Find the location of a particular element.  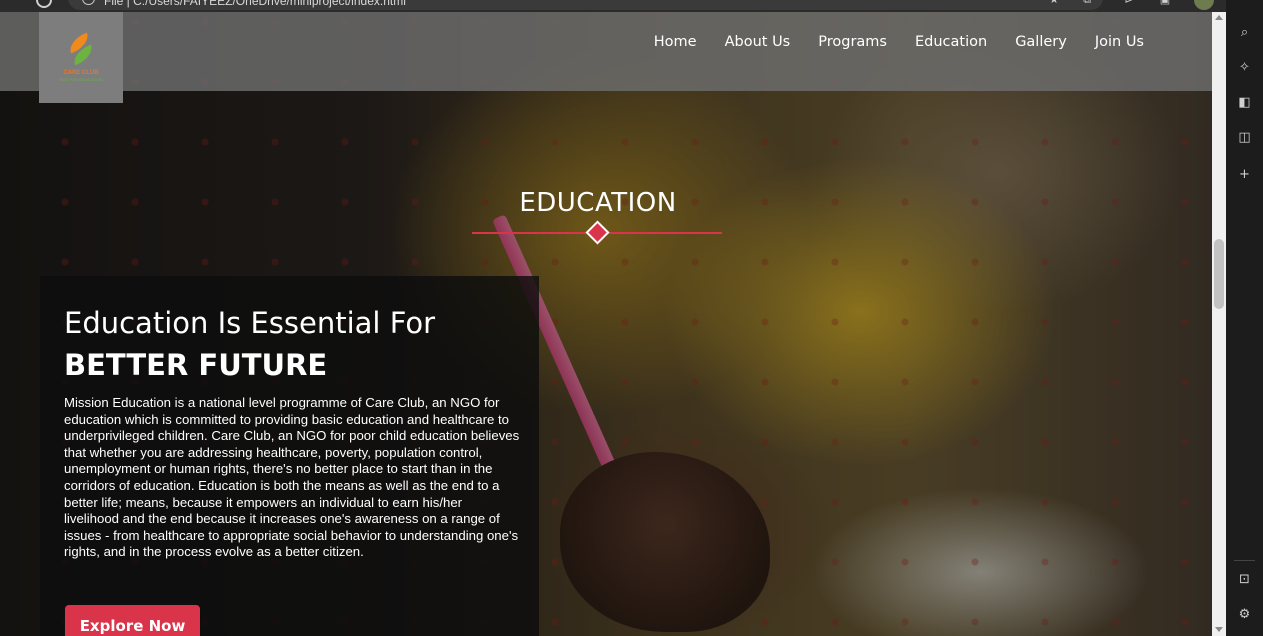

nav-home: Home is located at coordinates (675, 42).